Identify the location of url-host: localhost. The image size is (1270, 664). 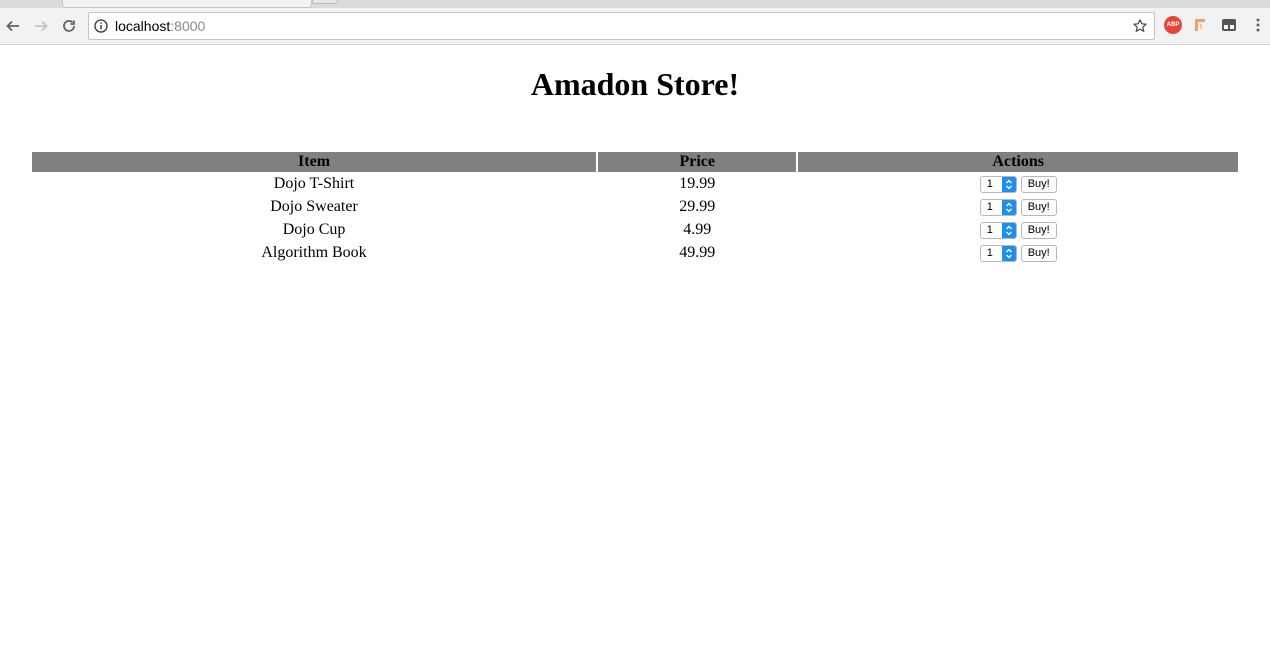
(143, 26).